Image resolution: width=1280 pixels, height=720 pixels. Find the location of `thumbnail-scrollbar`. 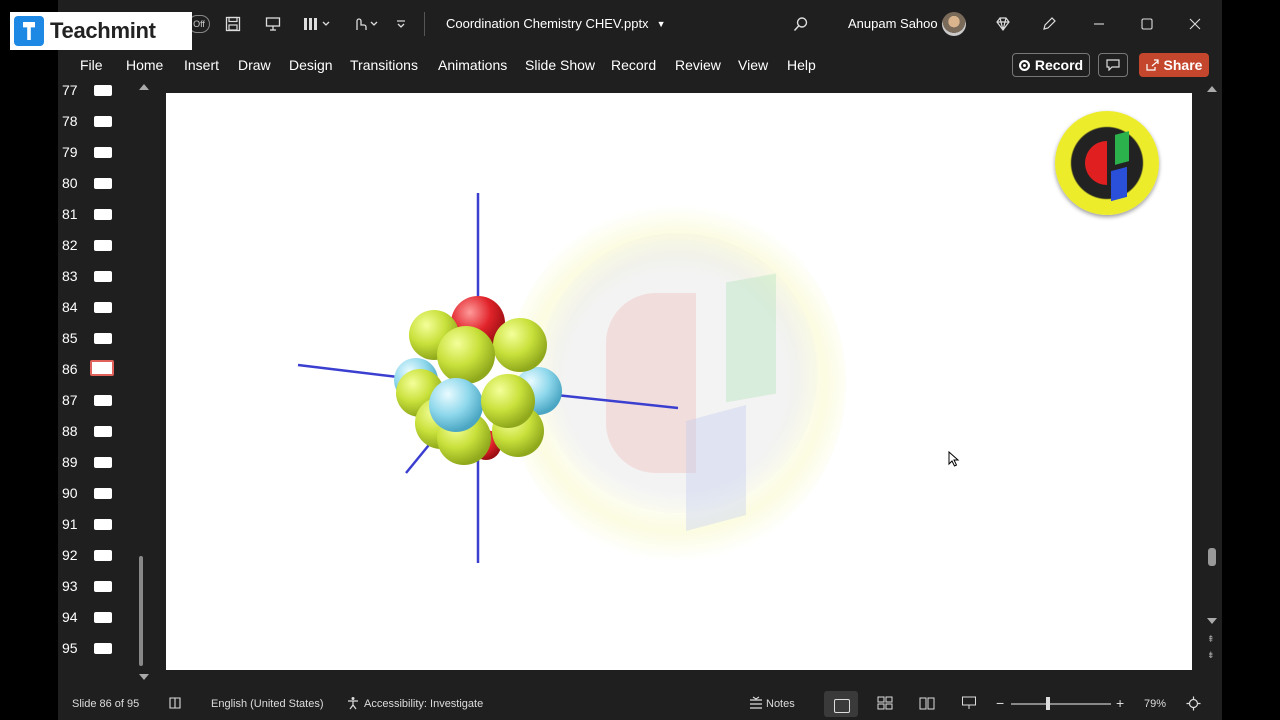

thumbnail-scrollbar is located at coordinates (143, 382).